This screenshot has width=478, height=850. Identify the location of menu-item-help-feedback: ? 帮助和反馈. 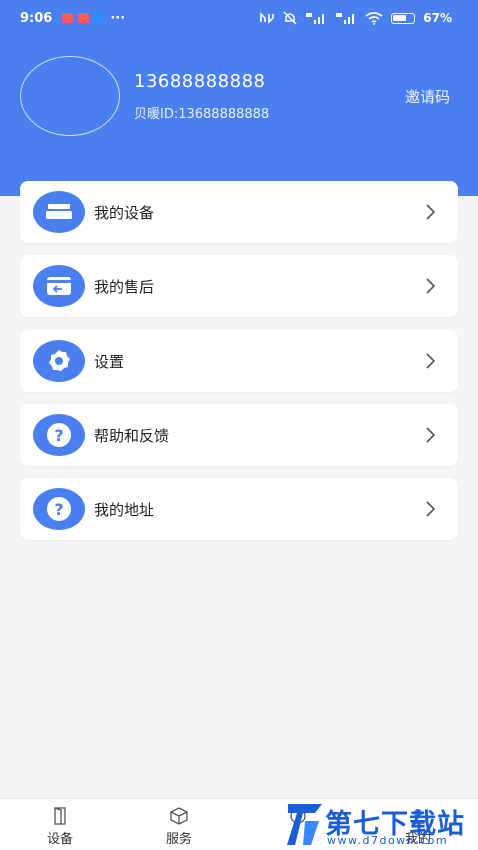
(239, 435).